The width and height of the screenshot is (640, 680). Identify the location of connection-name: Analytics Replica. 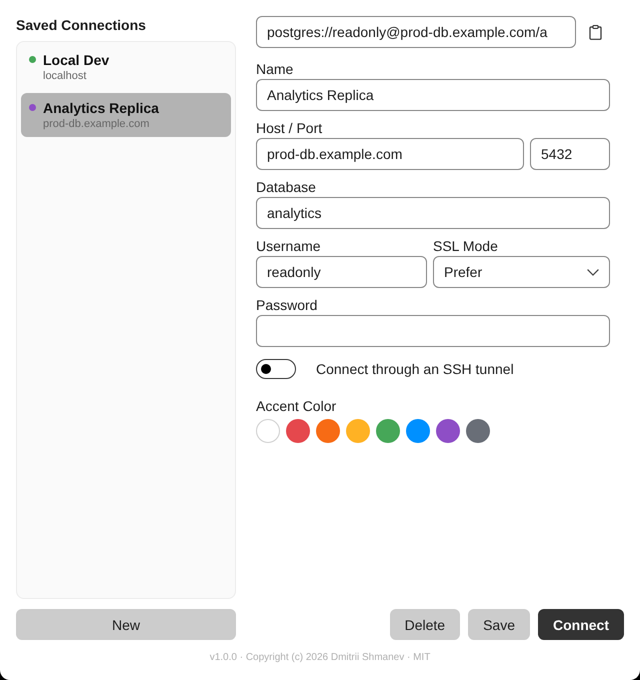
(101, 108).